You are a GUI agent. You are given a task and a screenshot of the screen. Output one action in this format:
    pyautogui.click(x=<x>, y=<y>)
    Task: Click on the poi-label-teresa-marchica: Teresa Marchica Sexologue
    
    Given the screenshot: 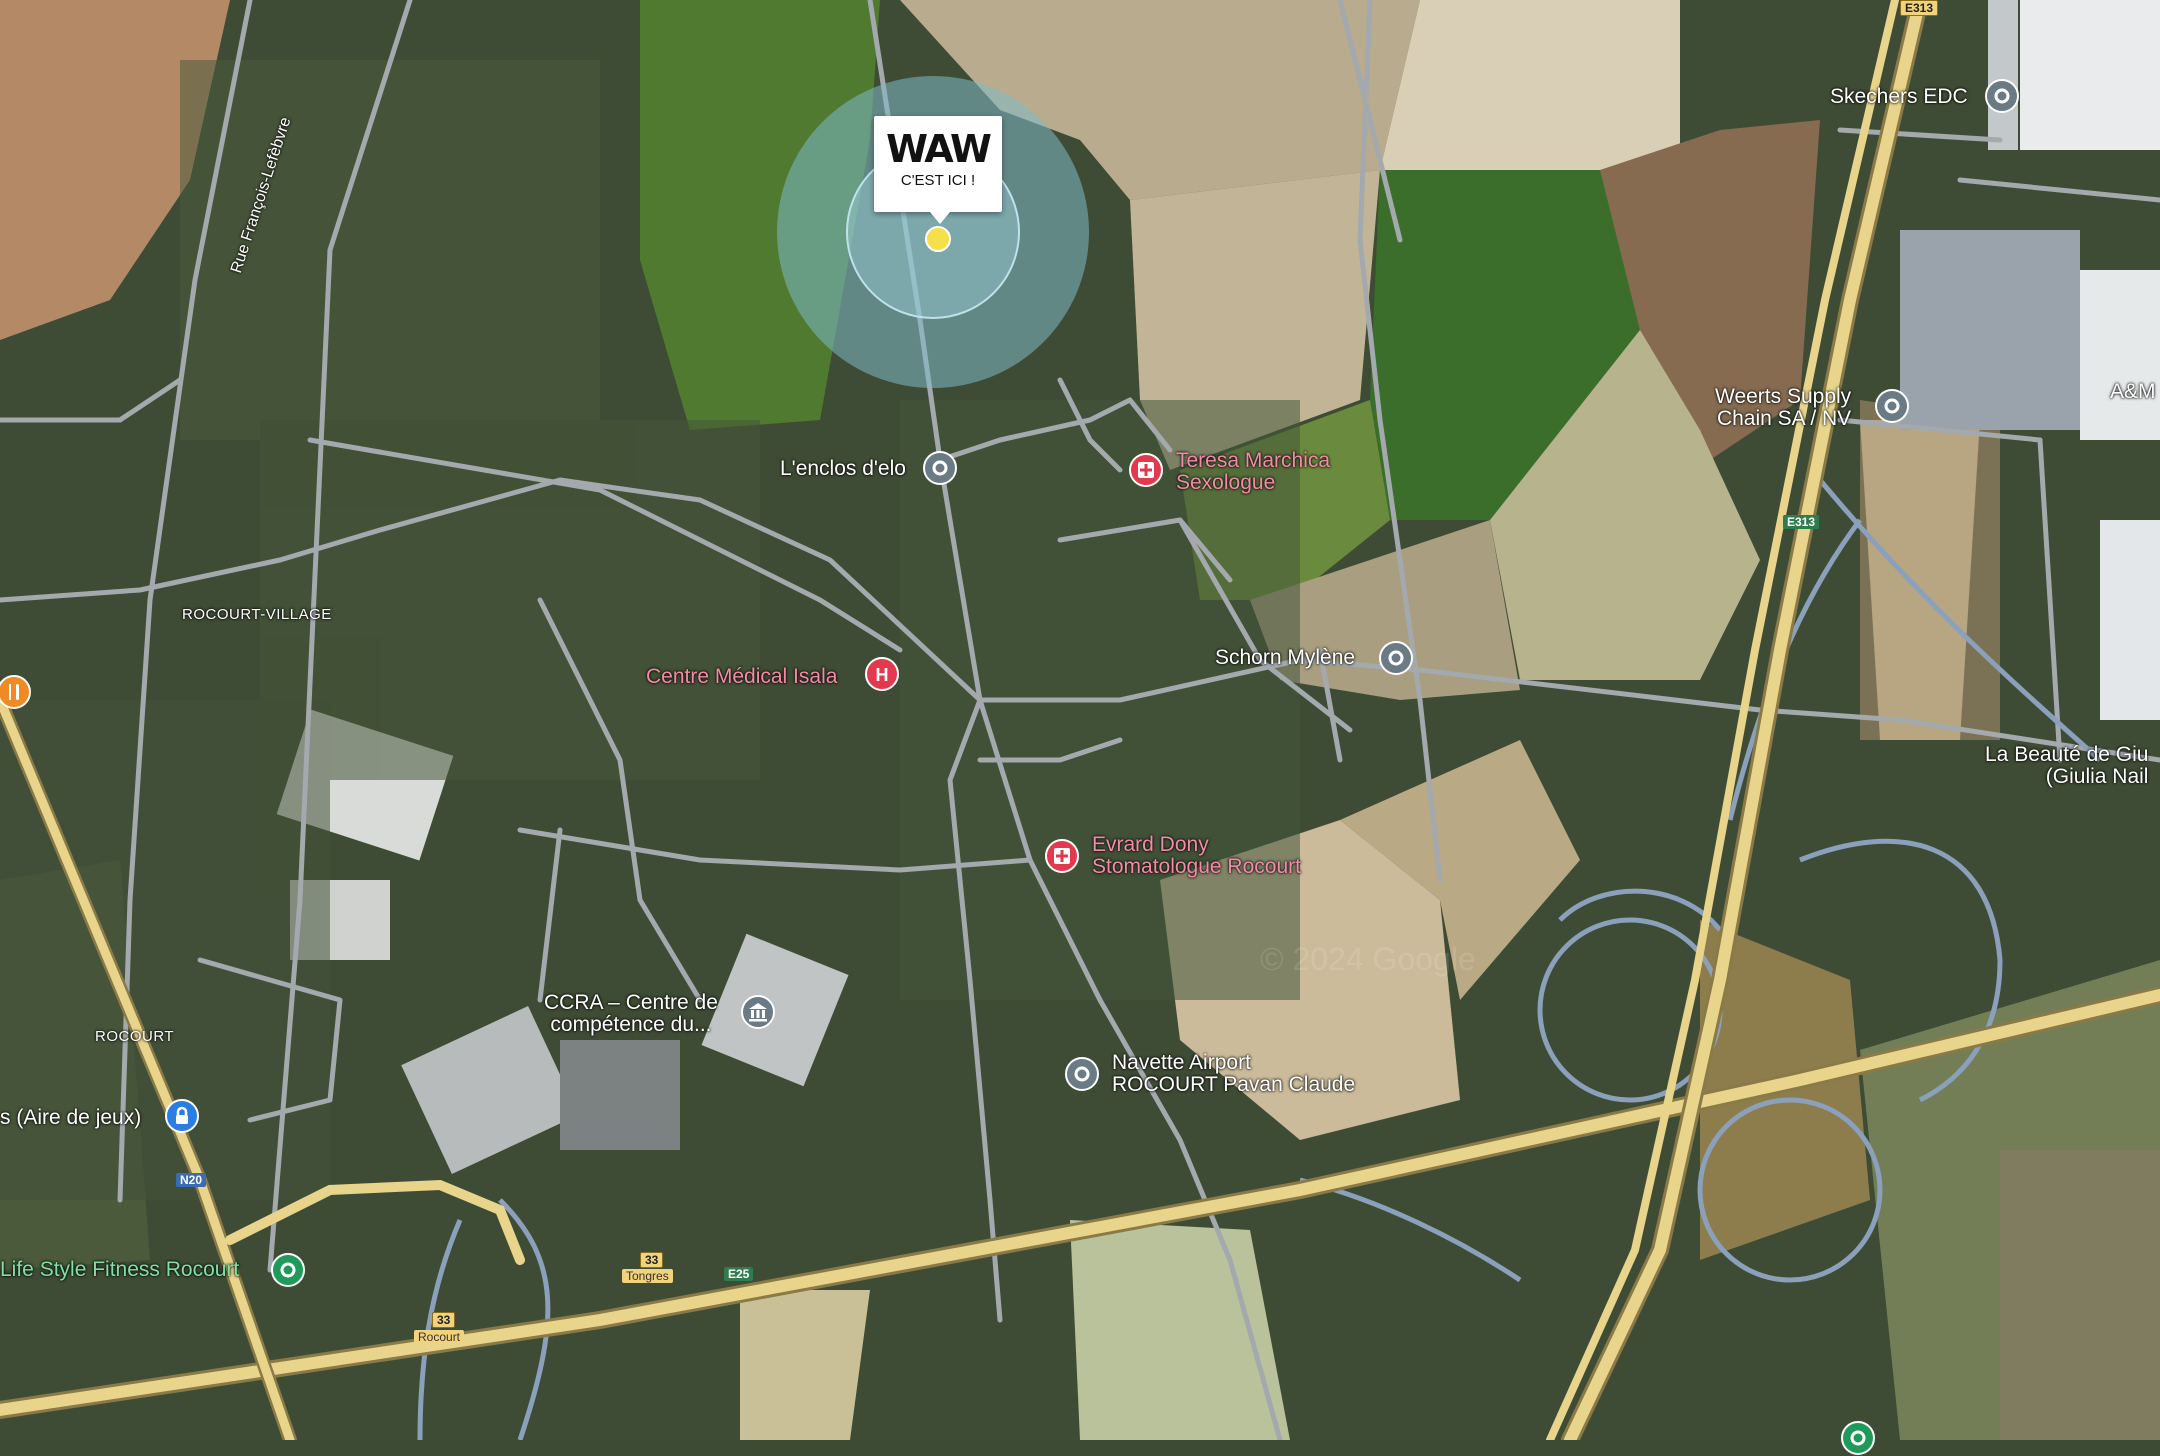 What is the action you would take?
    pyautogui.click(x=1253, y=472)
    